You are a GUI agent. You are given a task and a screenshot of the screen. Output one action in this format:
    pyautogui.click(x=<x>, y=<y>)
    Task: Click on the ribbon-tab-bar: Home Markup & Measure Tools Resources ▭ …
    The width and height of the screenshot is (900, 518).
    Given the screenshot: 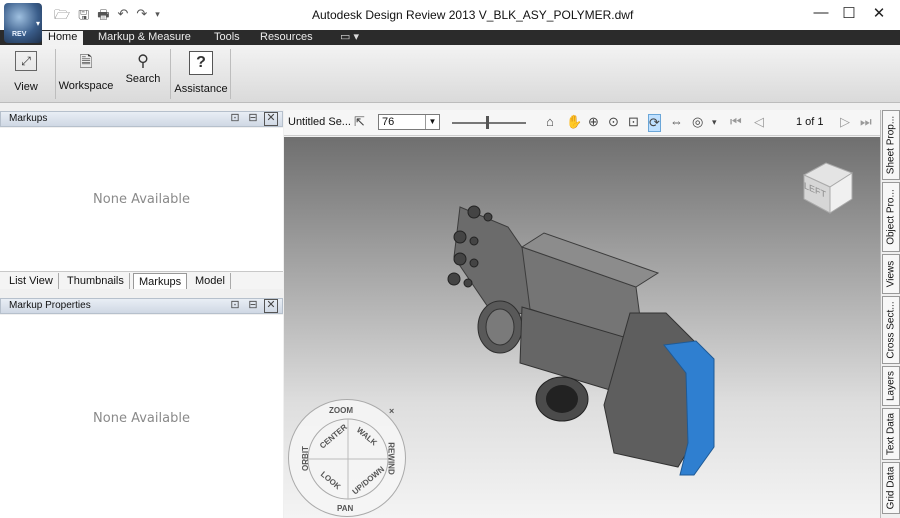 What is the action you would take?
    pyautogui.click(x=450, y=37)
    